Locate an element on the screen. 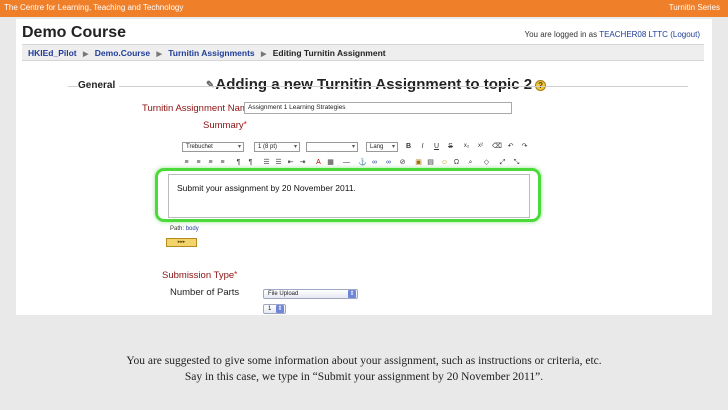  bold-icon: B is located at coordinates (408, 146).